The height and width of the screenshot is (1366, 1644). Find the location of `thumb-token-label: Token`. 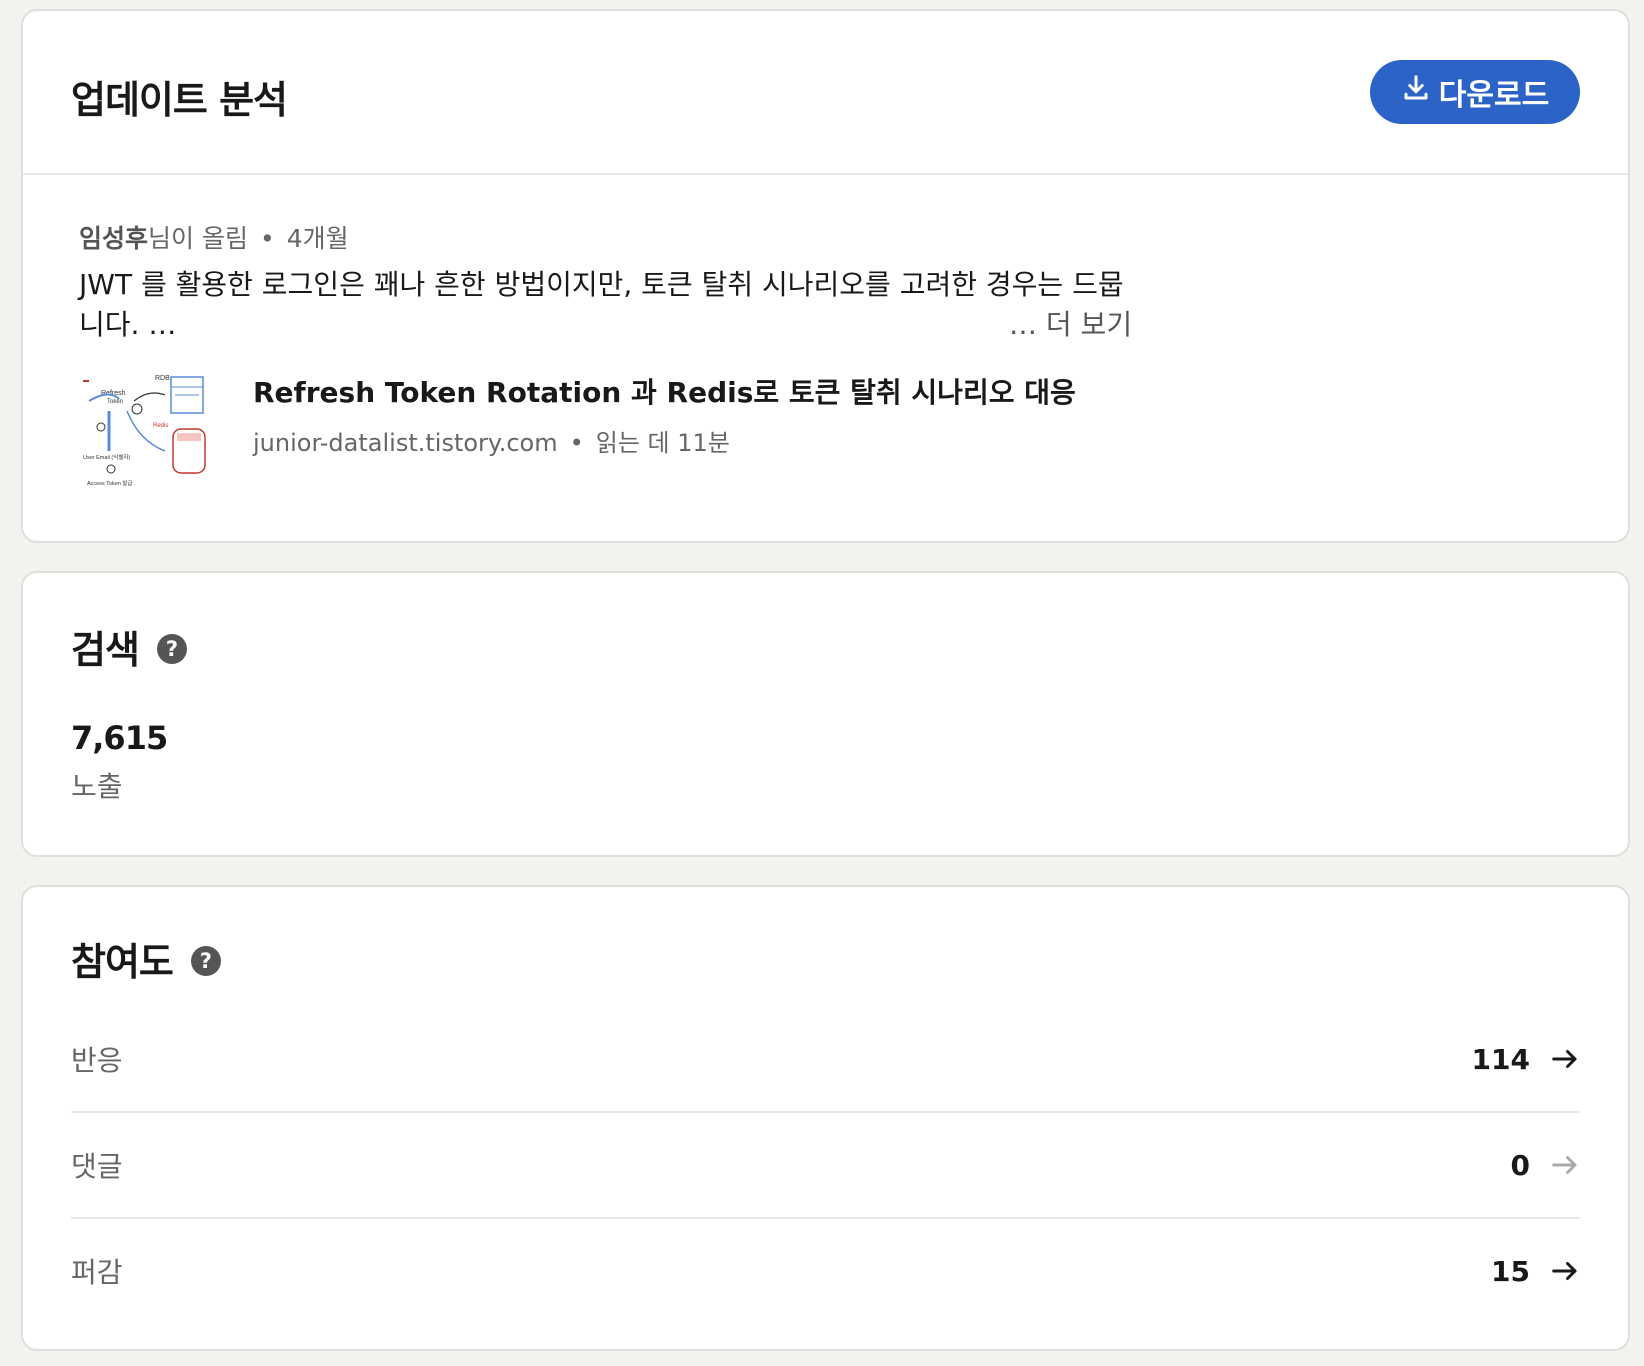

thumb-token-label: Token is located at coordinates (115, 402).